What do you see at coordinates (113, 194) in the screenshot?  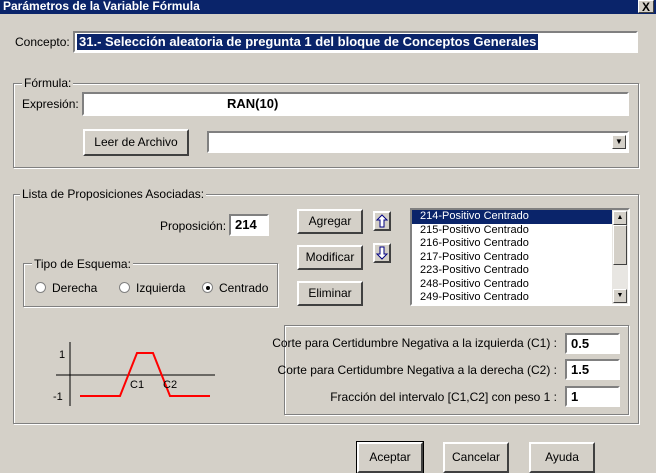 I see `lista-group-label: Lista de Proposiciones Asociadas:` at bounding box center [113, 194].